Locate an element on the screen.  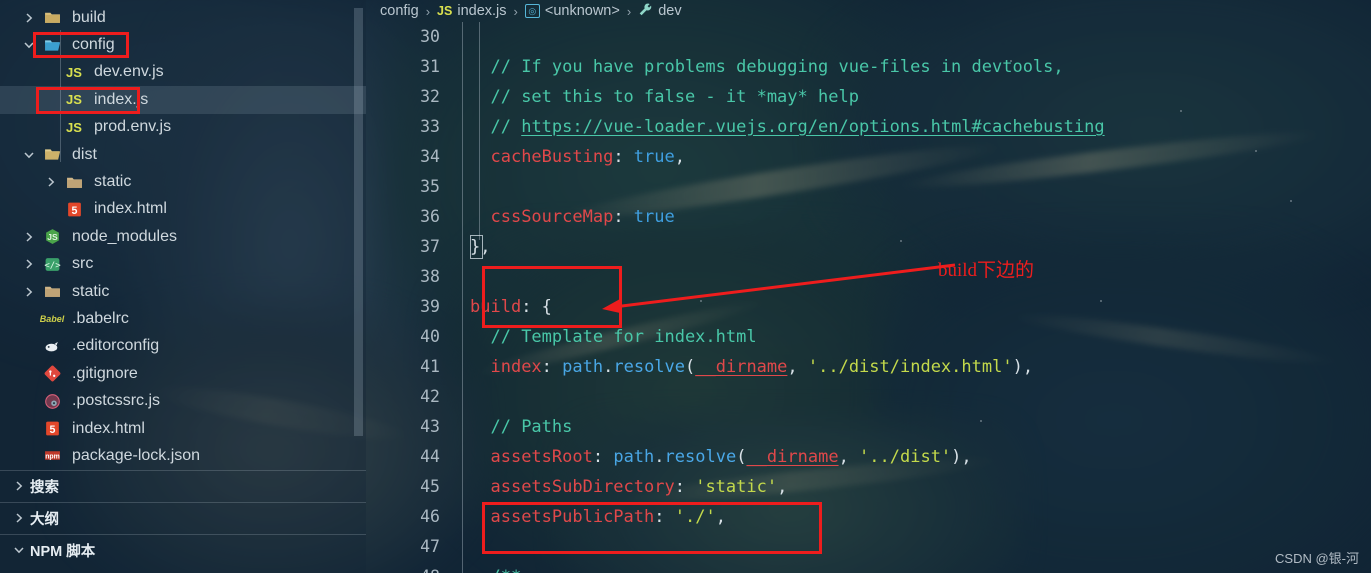
code-line-48: 48 /** is located at coordinates (868, 567).